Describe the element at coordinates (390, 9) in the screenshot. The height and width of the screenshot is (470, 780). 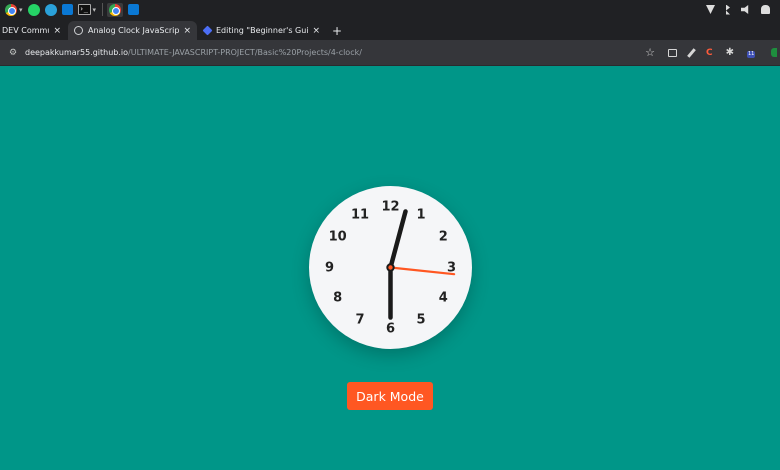
I see `os-taskbar: ▾ ›_ ▾` at that location.